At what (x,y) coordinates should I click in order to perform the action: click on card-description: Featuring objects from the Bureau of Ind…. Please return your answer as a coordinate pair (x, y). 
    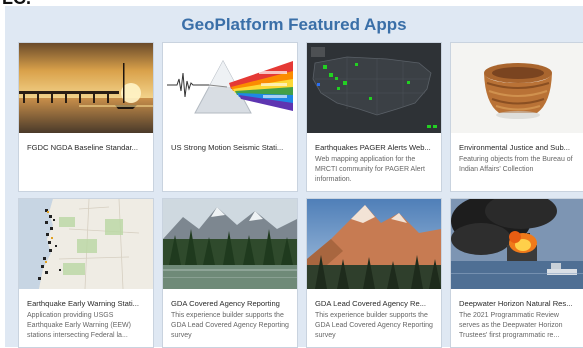
    Looking at the image, I should click on (516, 164).